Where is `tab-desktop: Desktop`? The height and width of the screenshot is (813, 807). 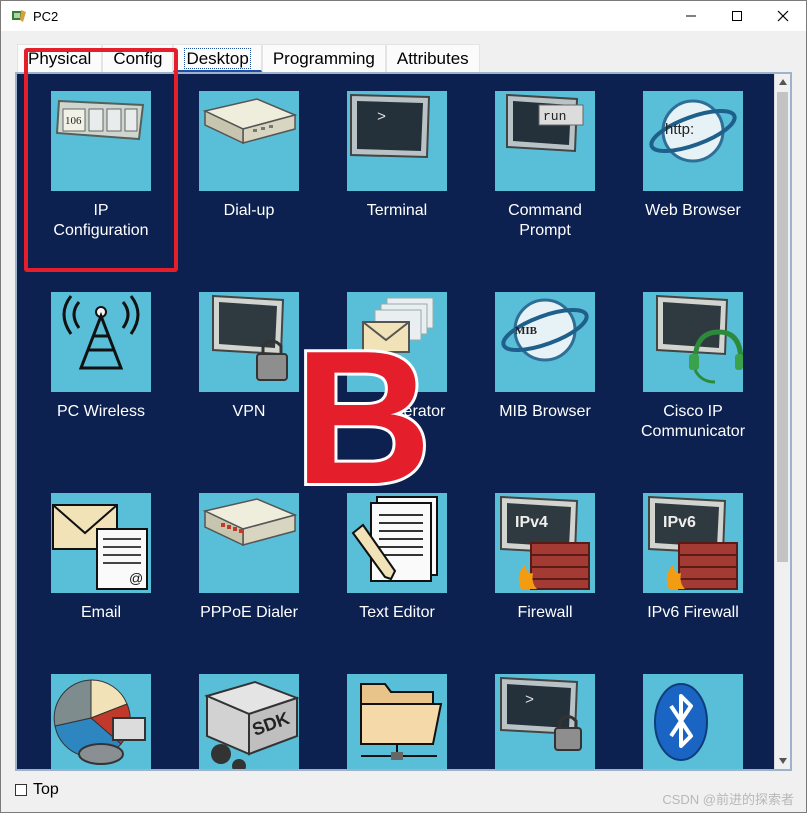
tab-desktop: Desktop is located at coordinates (217, 58).